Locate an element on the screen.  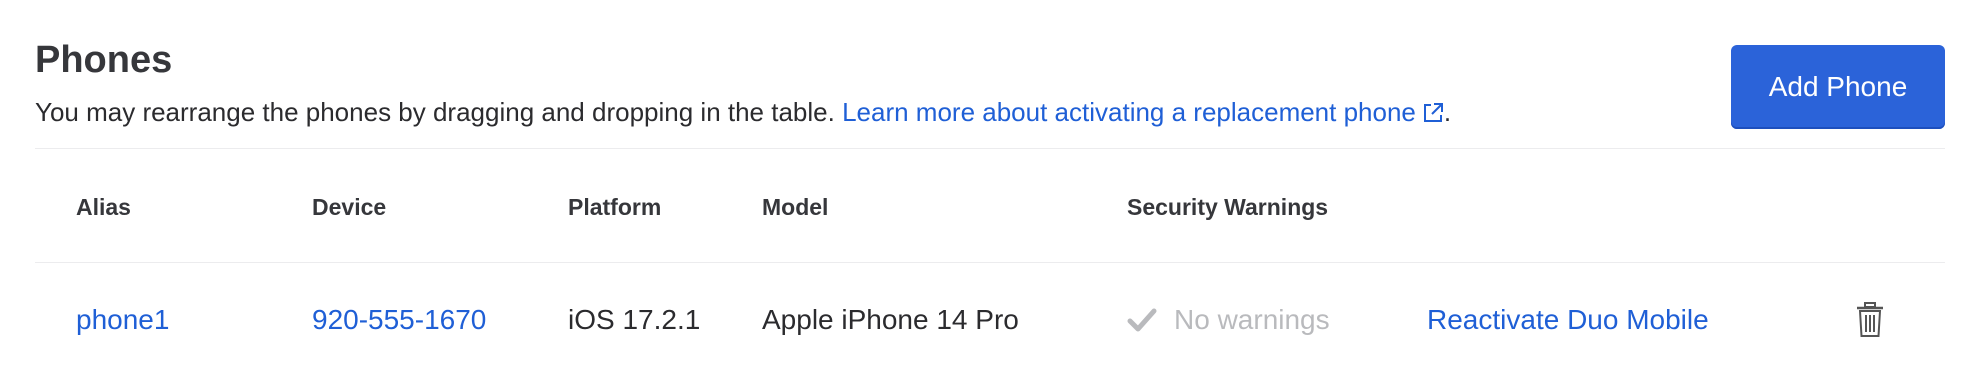
trash-icon is located at coordinates (1870, 320).